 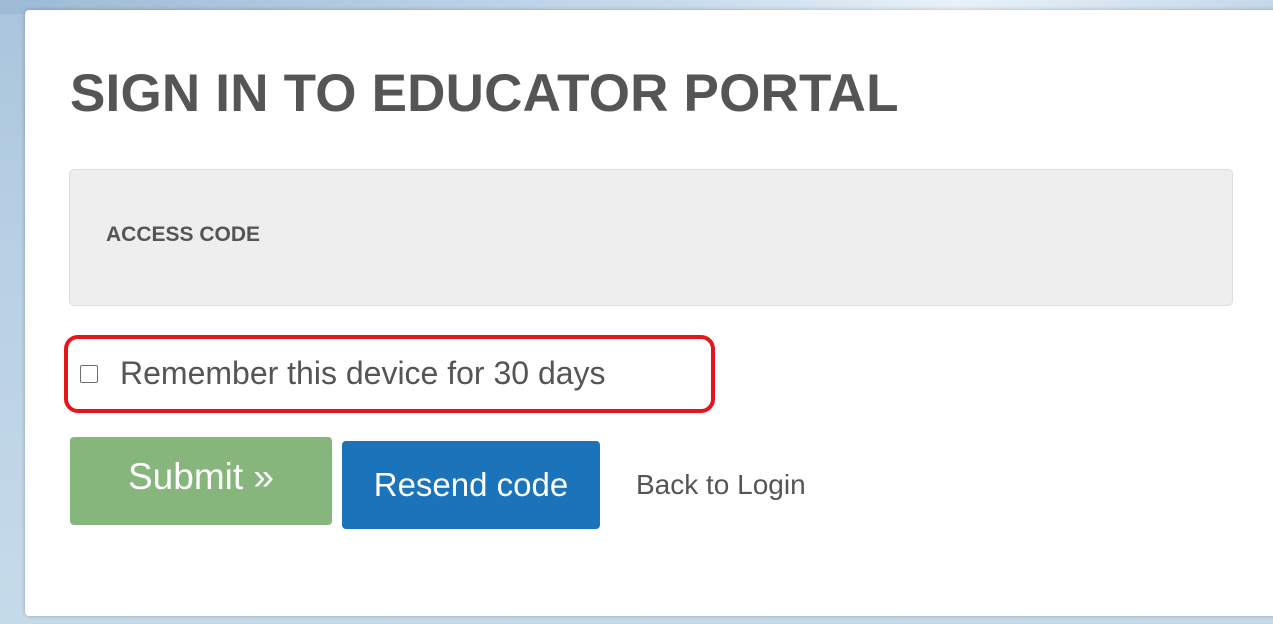 I want to click on remember-device-checkbox, so click(x=89, y=373).